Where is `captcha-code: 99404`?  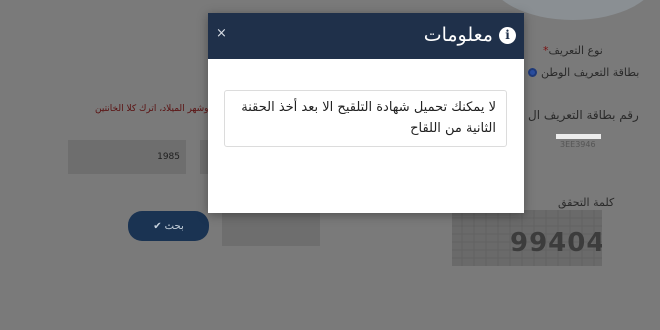
captcha-code: 99404 is located at coordinates (556, 243).